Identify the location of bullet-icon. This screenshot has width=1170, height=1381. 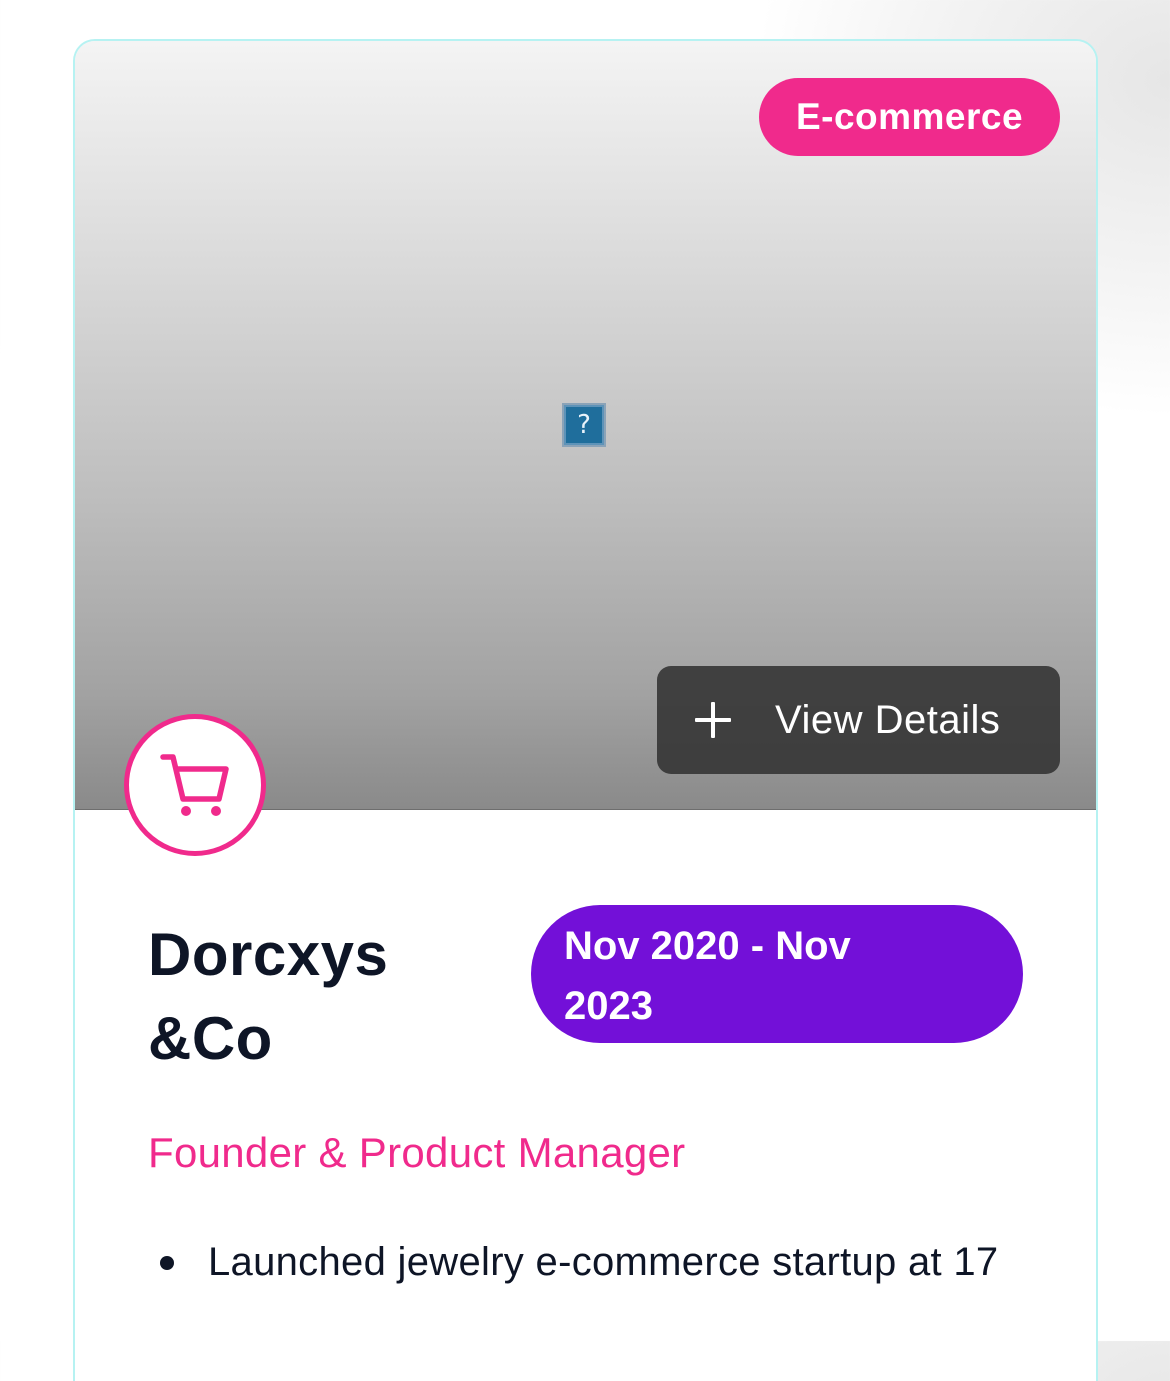
(167, 1263).